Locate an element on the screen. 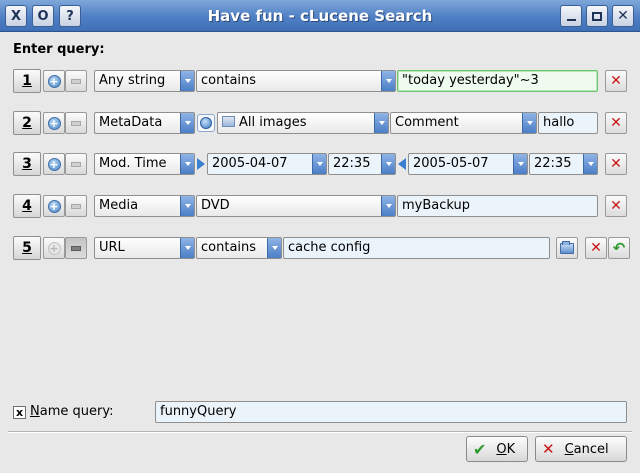  minimize-button is located at coordinates (571, 16).